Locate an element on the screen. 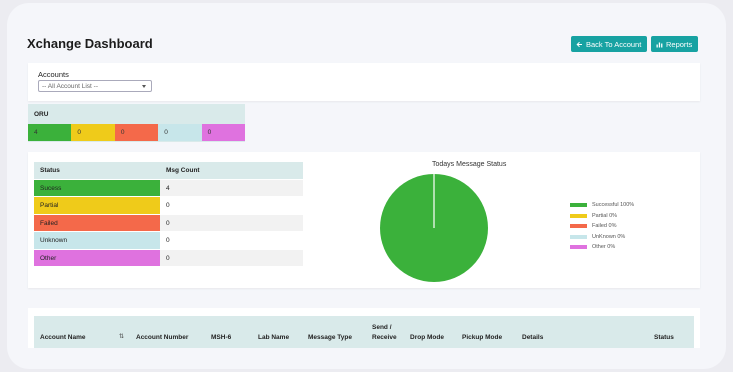 The image size is (733, 372). column-header: Status is located at coordinates (664, 337).